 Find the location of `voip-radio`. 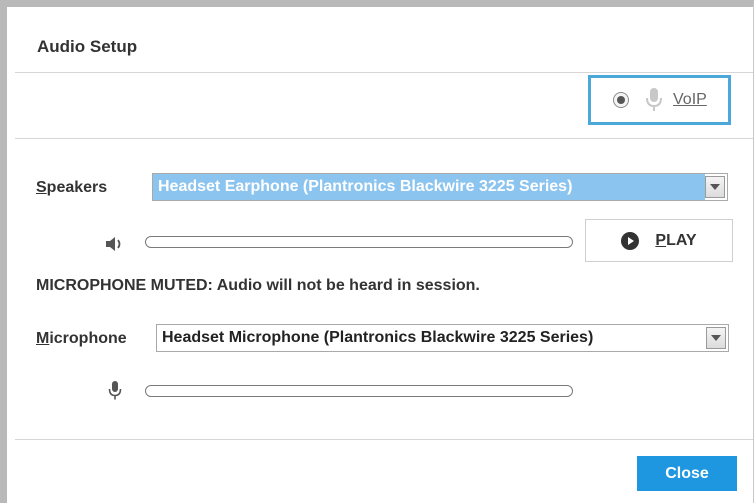

voip-radio is located at coordinates (621, 100).